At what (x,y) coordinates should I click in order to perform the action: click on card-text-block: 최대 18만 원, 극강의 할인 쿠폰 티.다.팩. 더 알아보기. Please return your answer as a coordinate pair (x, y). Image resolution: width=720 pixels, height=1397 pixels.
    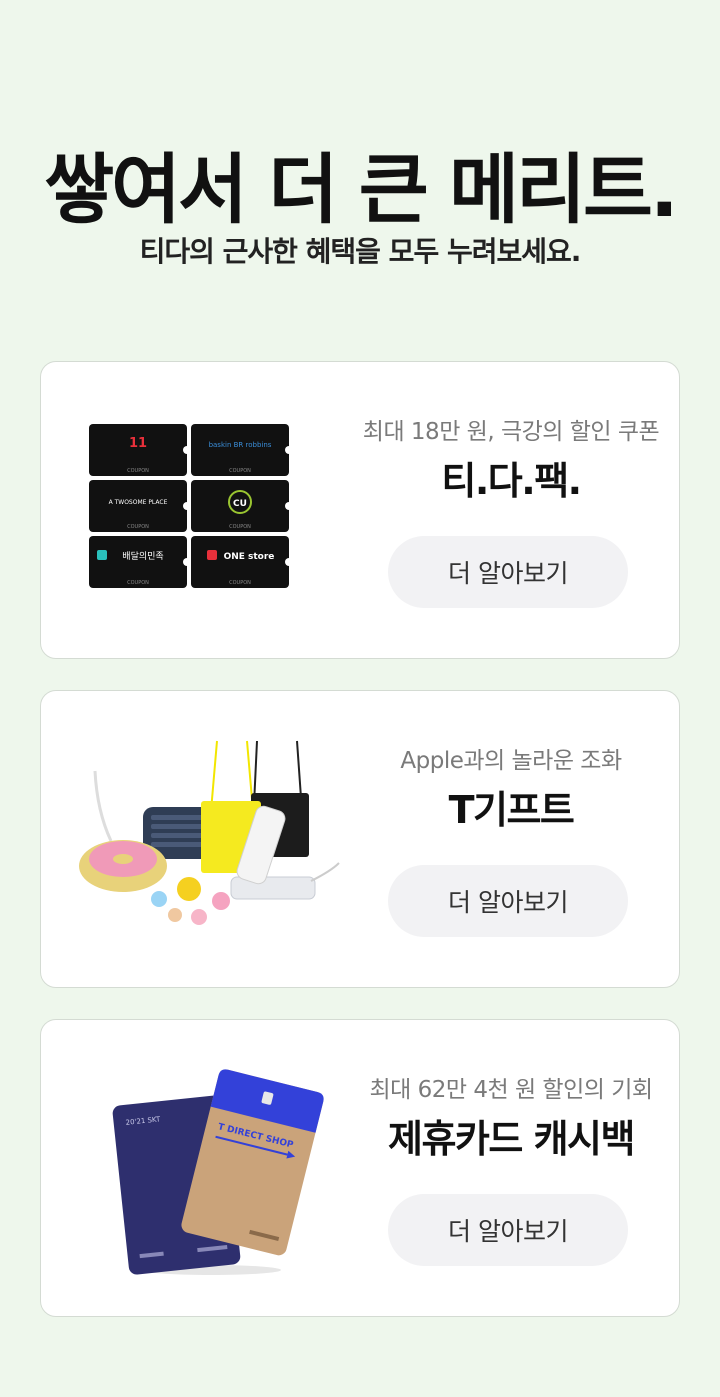
    Looking at the image, I should click on (511, 510).